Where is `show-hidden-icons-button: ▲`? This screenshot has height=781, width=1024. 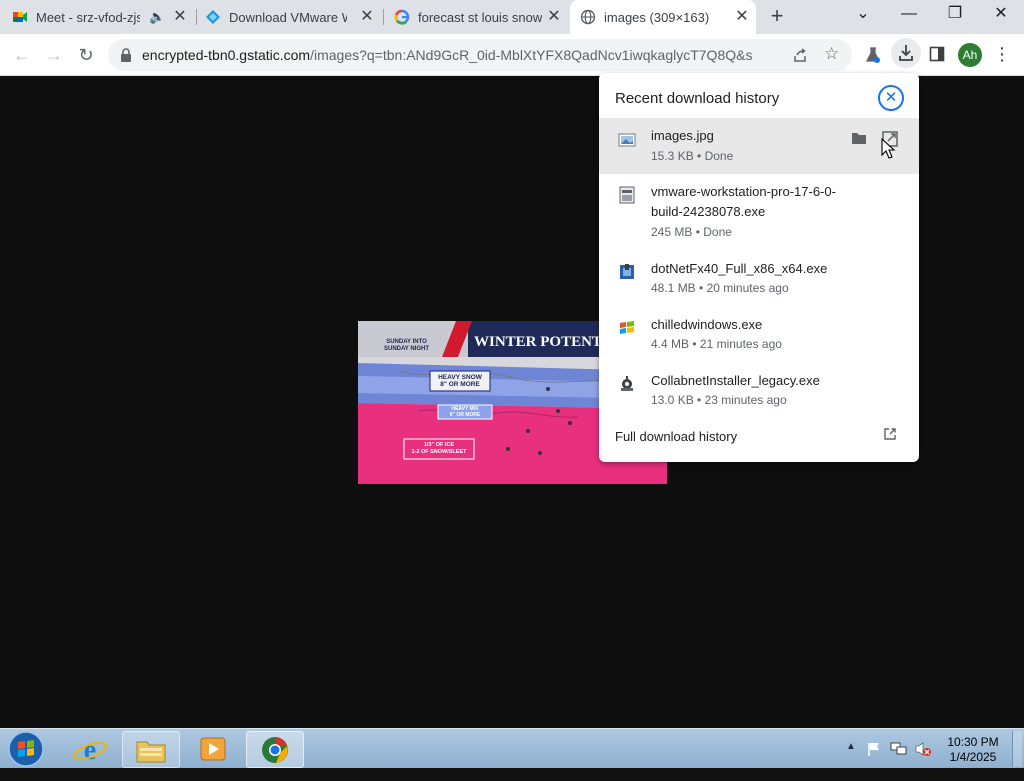 show-hidden-icons-button: ▲ is located at coordinates (851, 761).